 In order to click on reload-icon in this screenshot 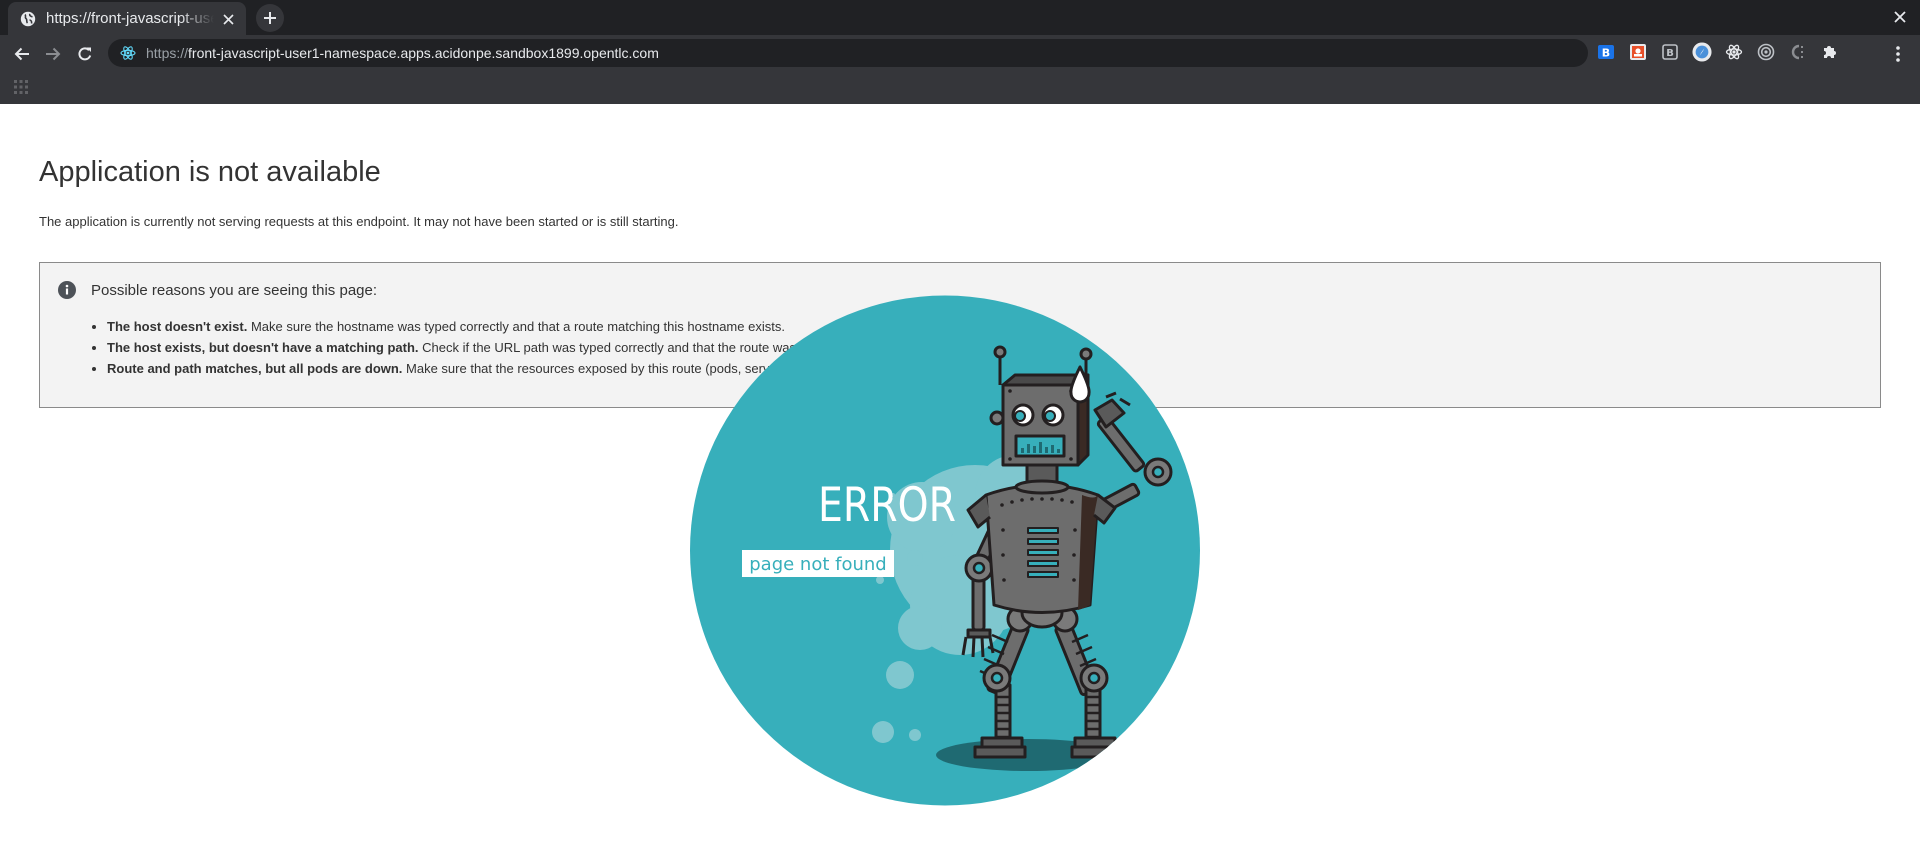, I will do `click(85, 54)`.